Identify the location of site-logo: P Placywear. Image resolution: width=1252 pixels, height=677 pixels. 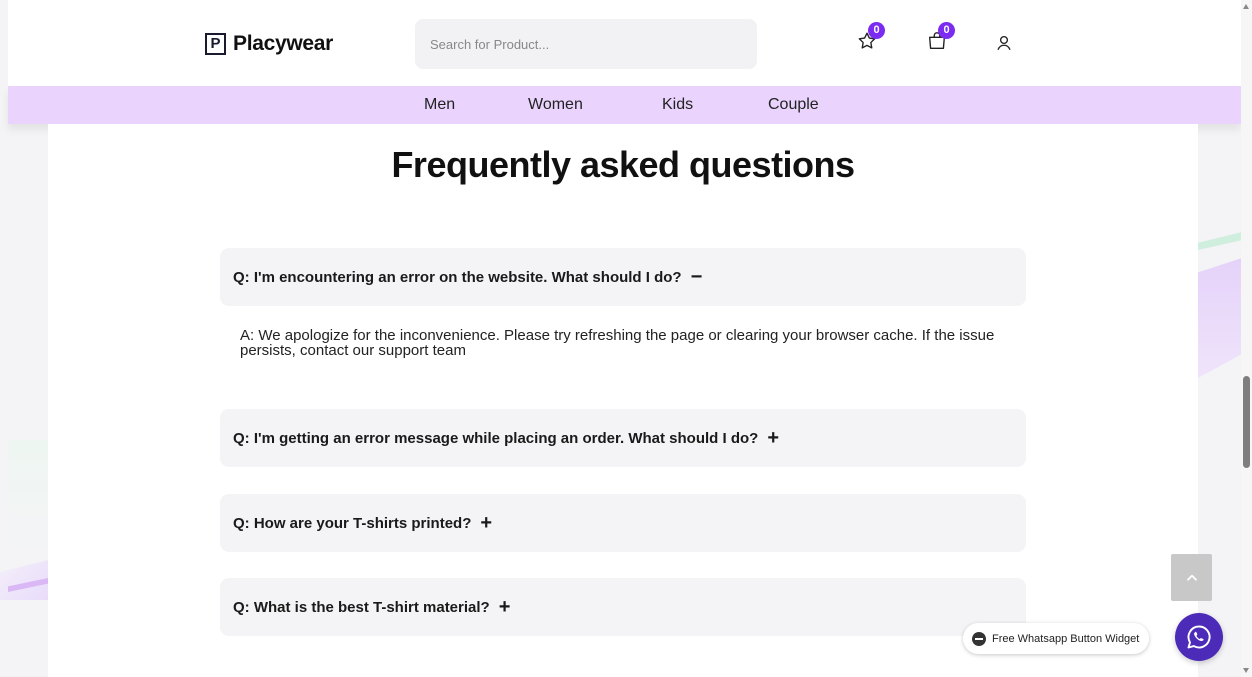
(269, 44).